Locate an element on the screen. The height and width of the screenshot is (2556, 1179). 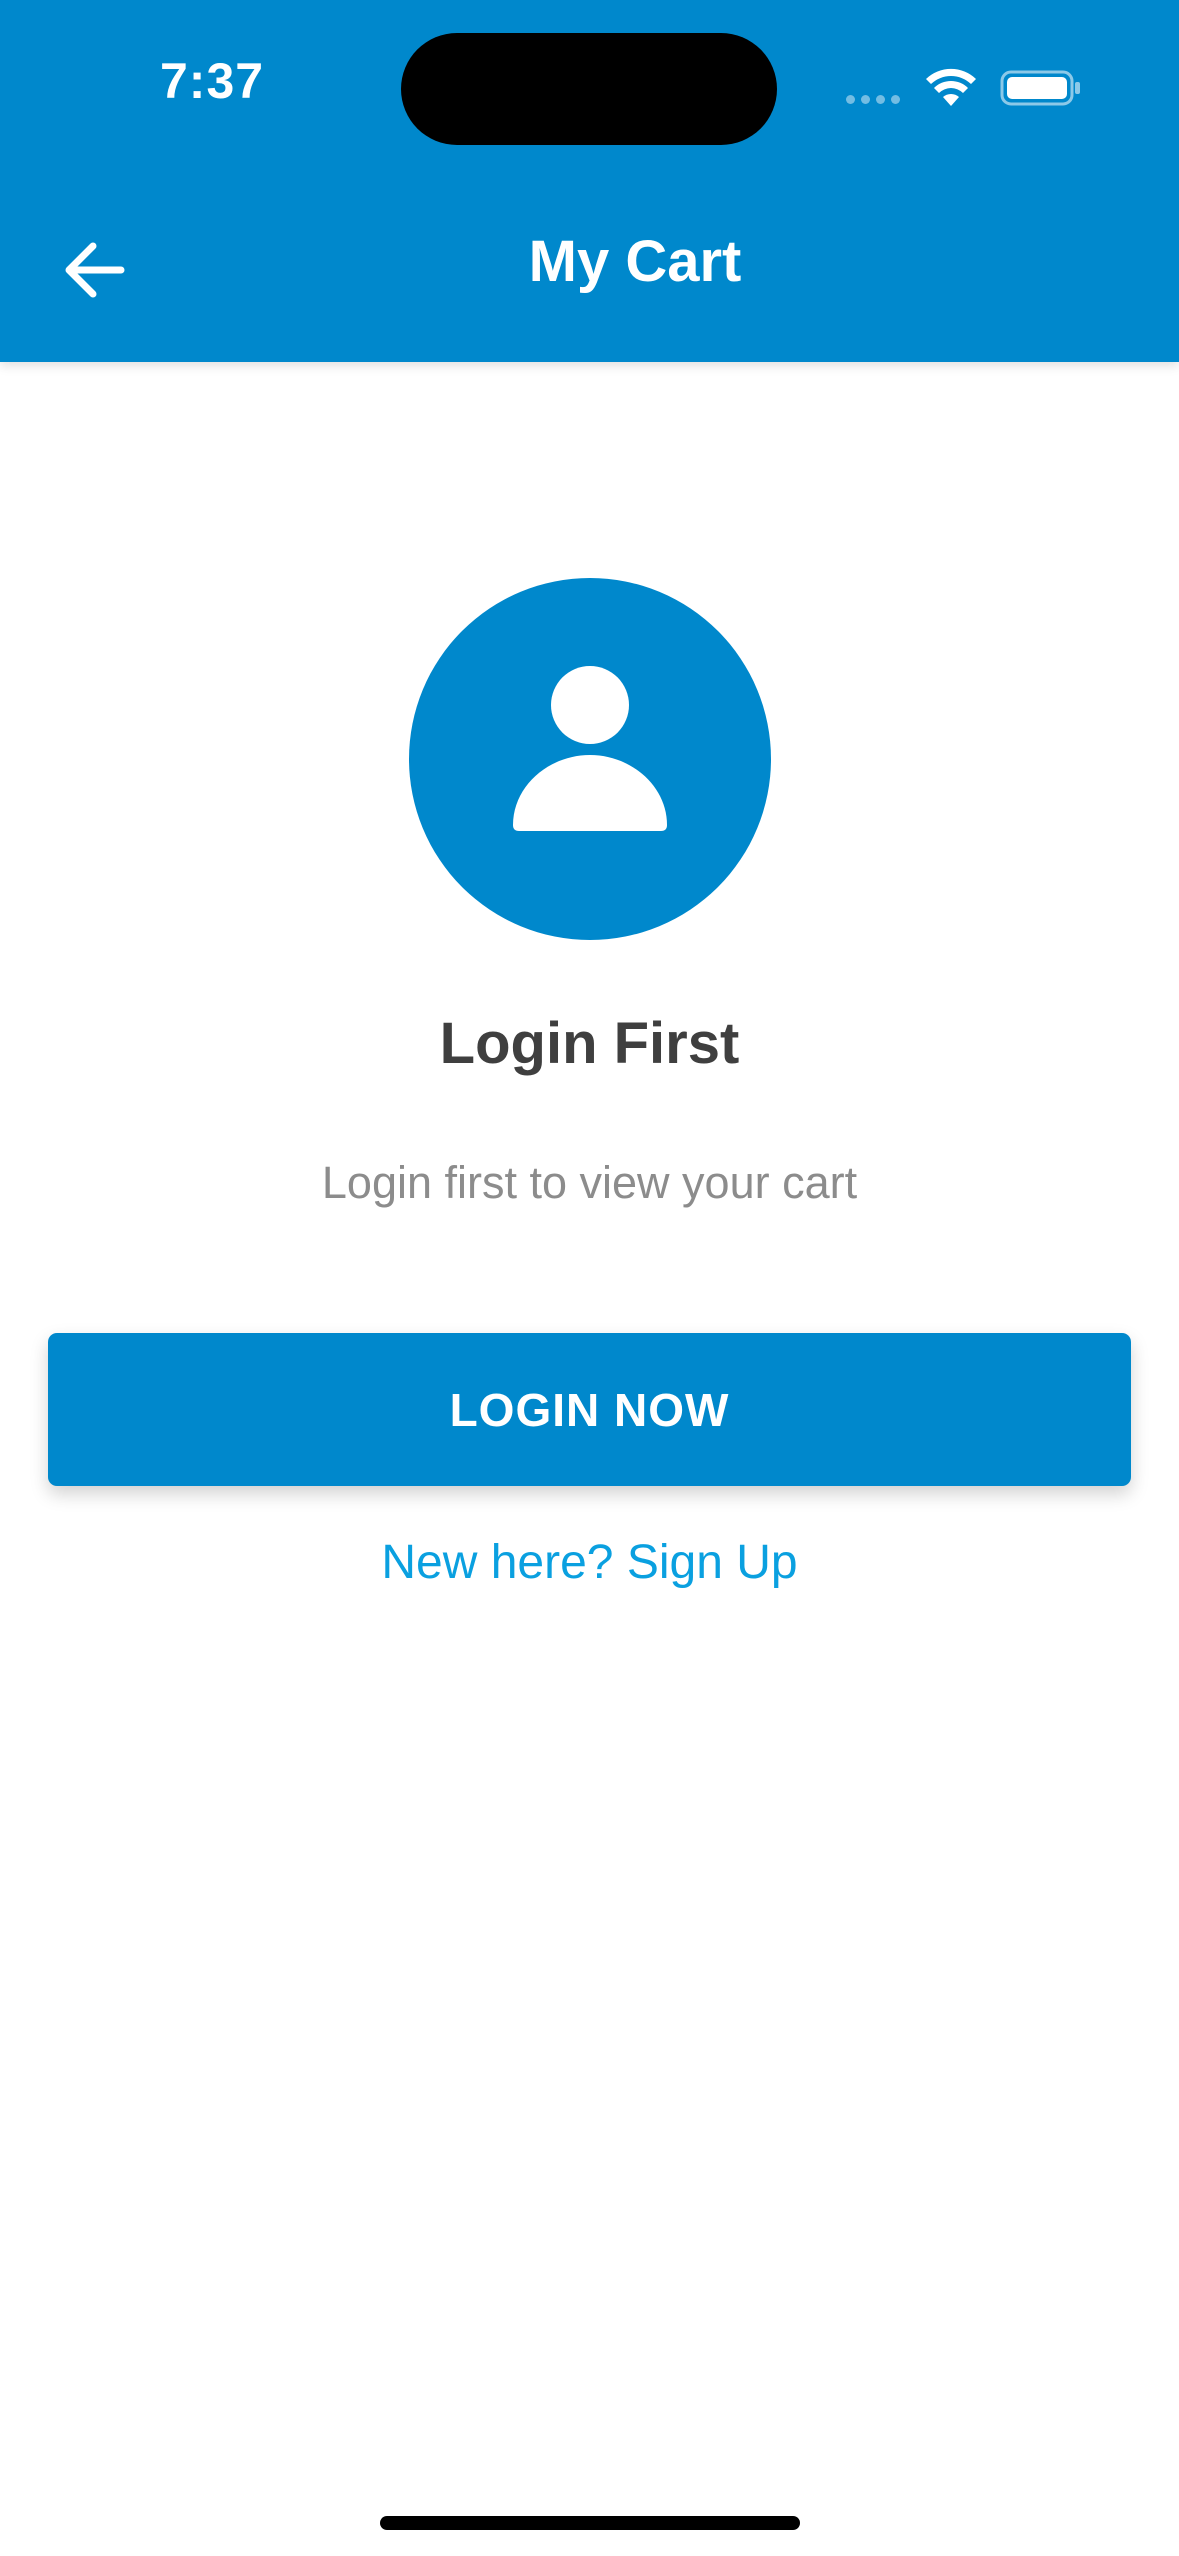
back-button is located at coordinates (94, 270).